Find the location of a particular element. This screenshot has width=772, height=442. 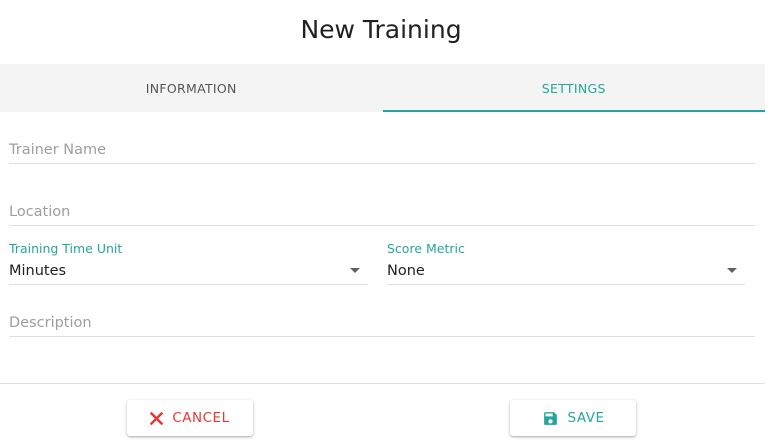

tab-settings: SETTINGS is located at coordinates (574, 88).